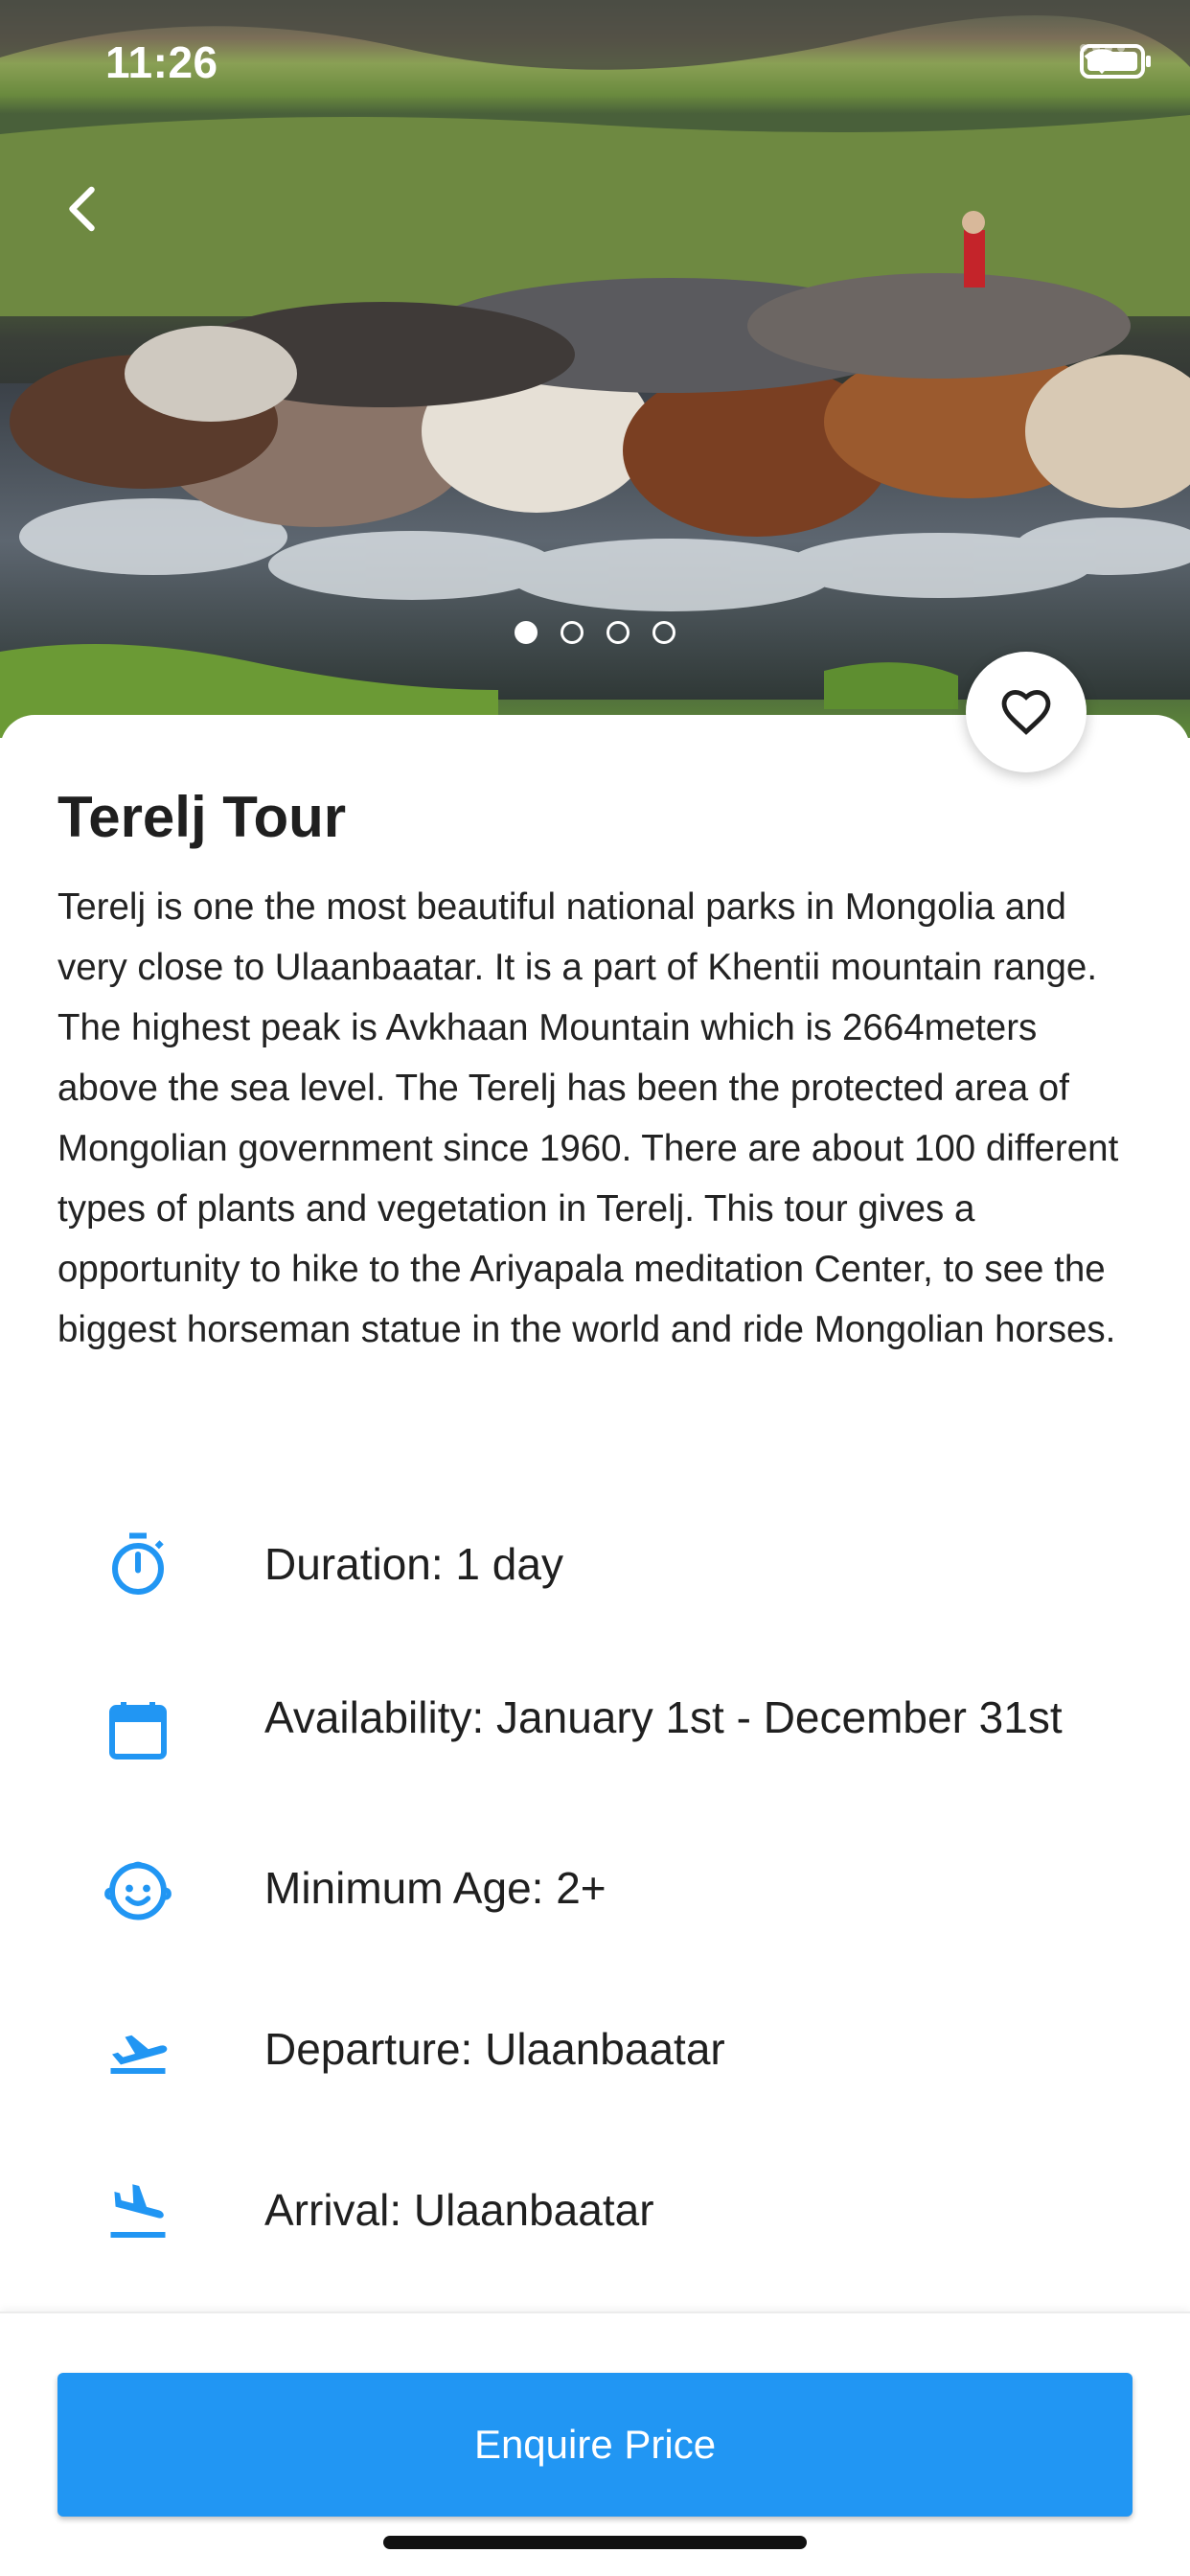 This screenshot has width=1190, height=2576. I want to click on arrival-text: Arrival: Ulaanbaatar, so click(459, 2210).